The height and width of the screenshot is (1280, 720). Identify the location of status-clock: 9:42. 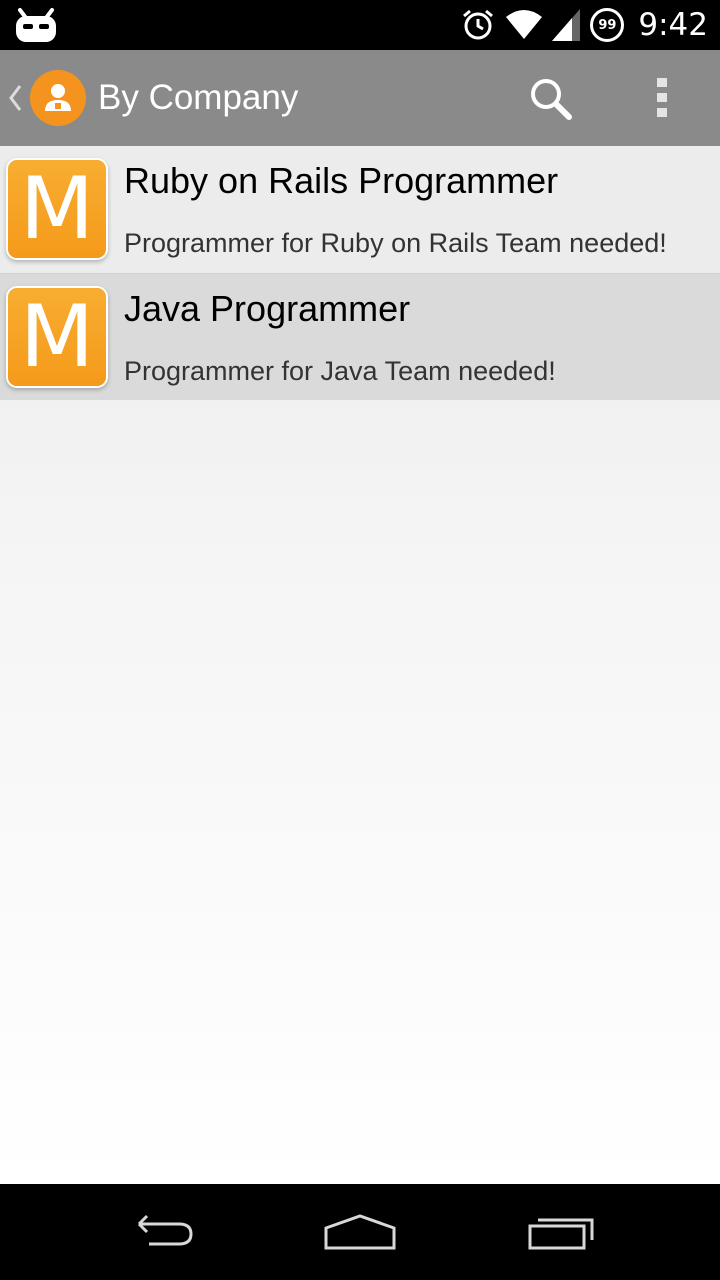
(673, 25).